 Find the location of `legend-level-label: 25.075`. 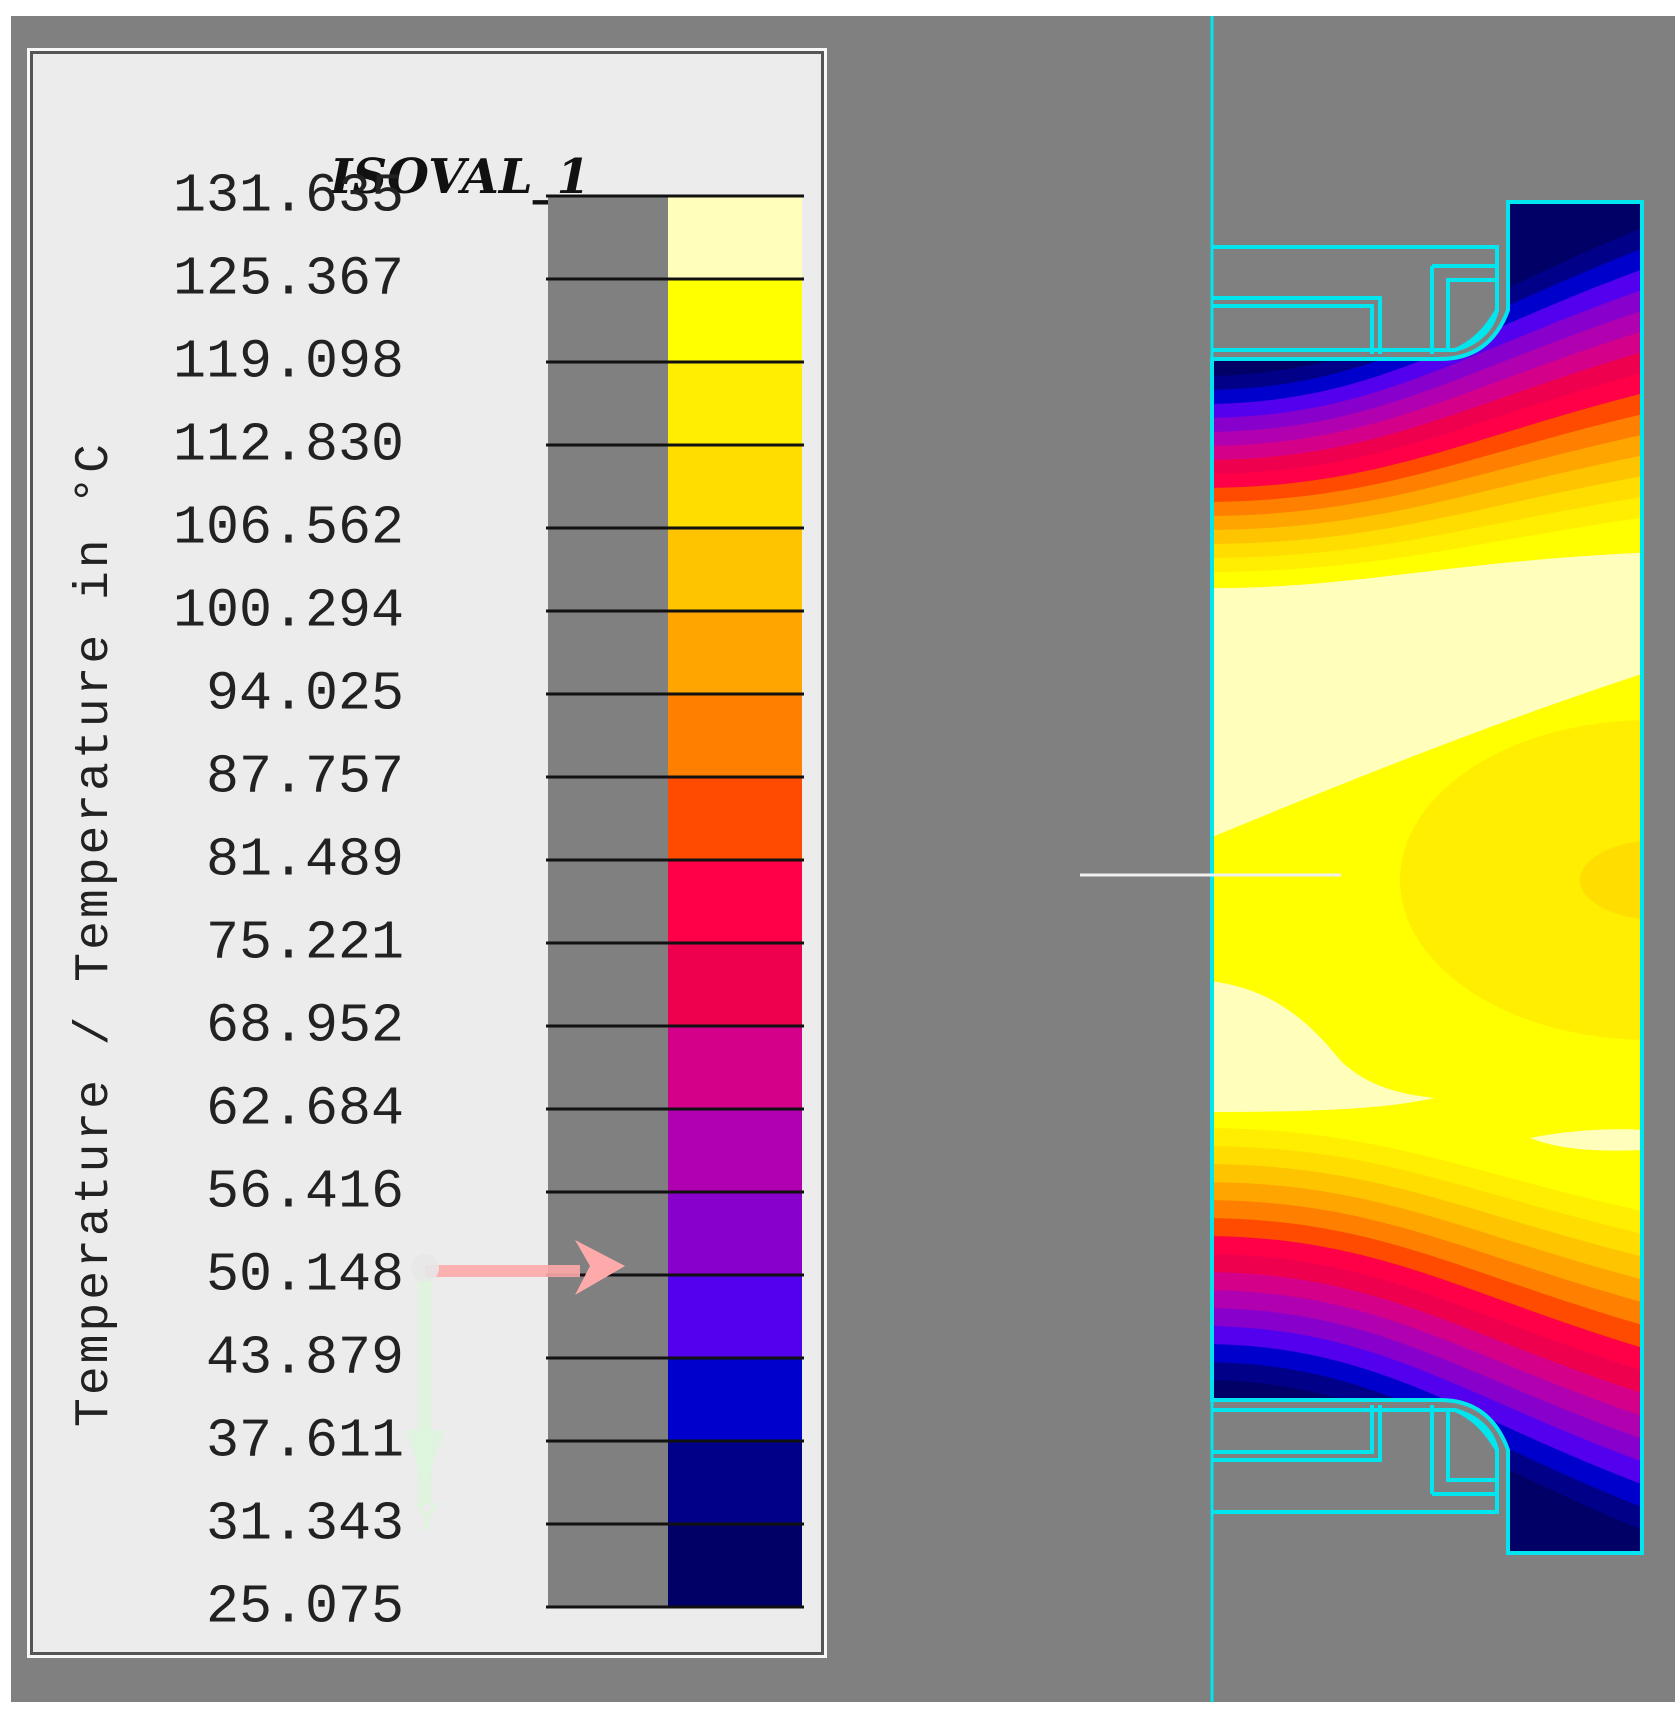

legend-level-label: 25.075 is located at coordinates (304, 1607).